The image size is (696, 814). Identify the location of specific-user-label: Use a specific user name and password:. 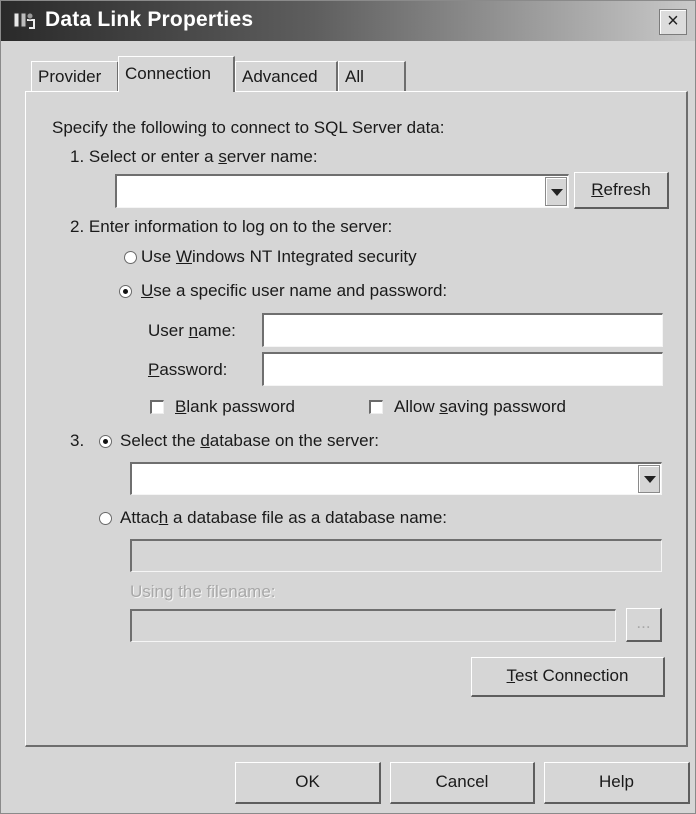
(294, 290).